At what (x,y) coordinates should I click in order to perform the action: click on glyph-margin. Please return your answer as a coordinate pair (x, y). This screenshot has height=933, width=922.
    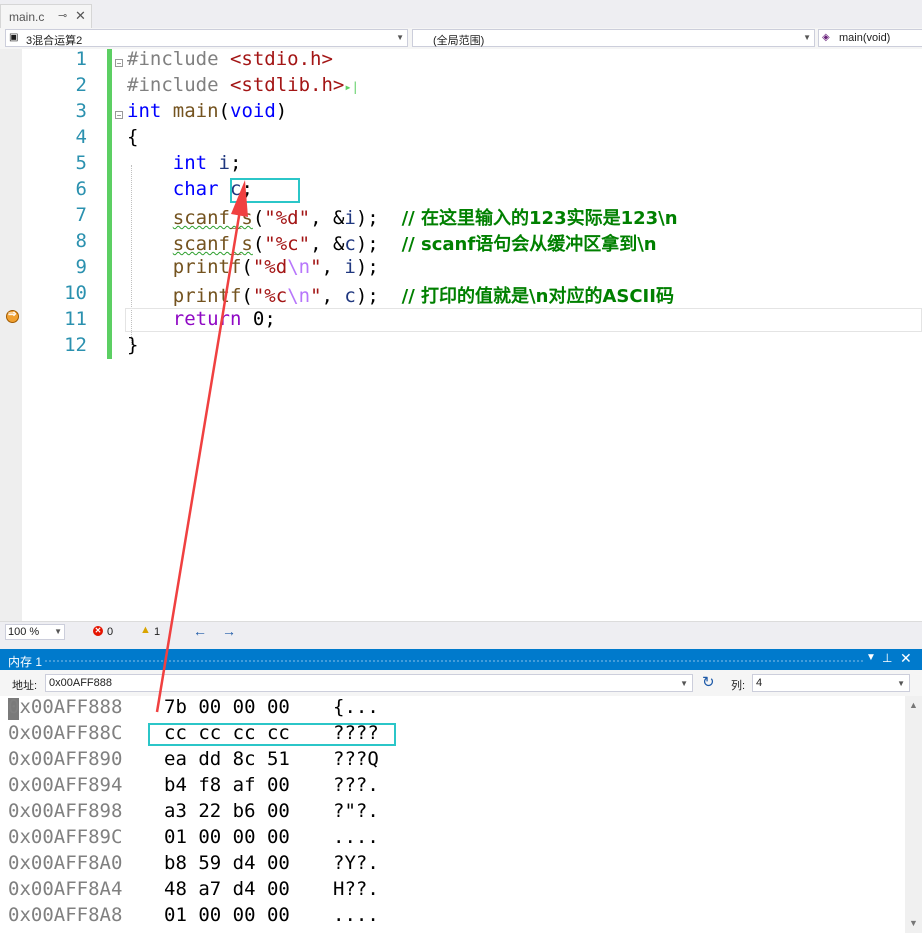
    Looking at the image, I should click on (11, 335).